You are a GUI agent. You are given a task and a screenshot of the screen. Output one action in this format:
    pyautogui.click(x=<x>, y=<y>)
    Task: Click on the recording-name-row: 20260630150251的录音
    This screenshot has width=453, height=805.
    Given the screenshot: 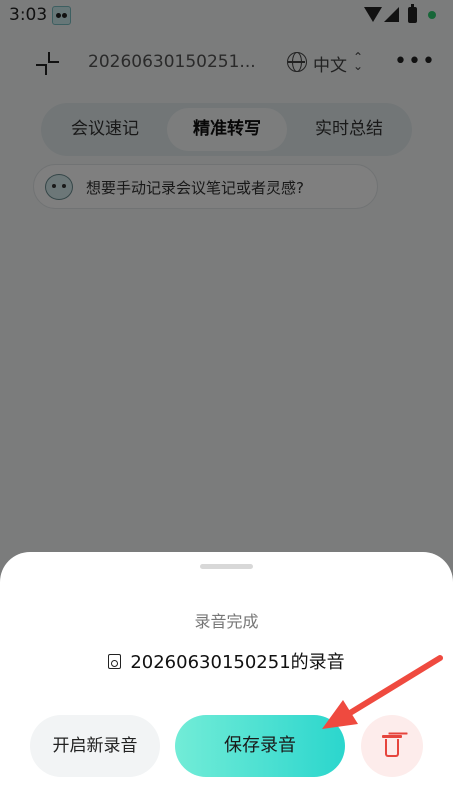 What is the action you would take?
    pyautogui.click(x=226, y=661)
    